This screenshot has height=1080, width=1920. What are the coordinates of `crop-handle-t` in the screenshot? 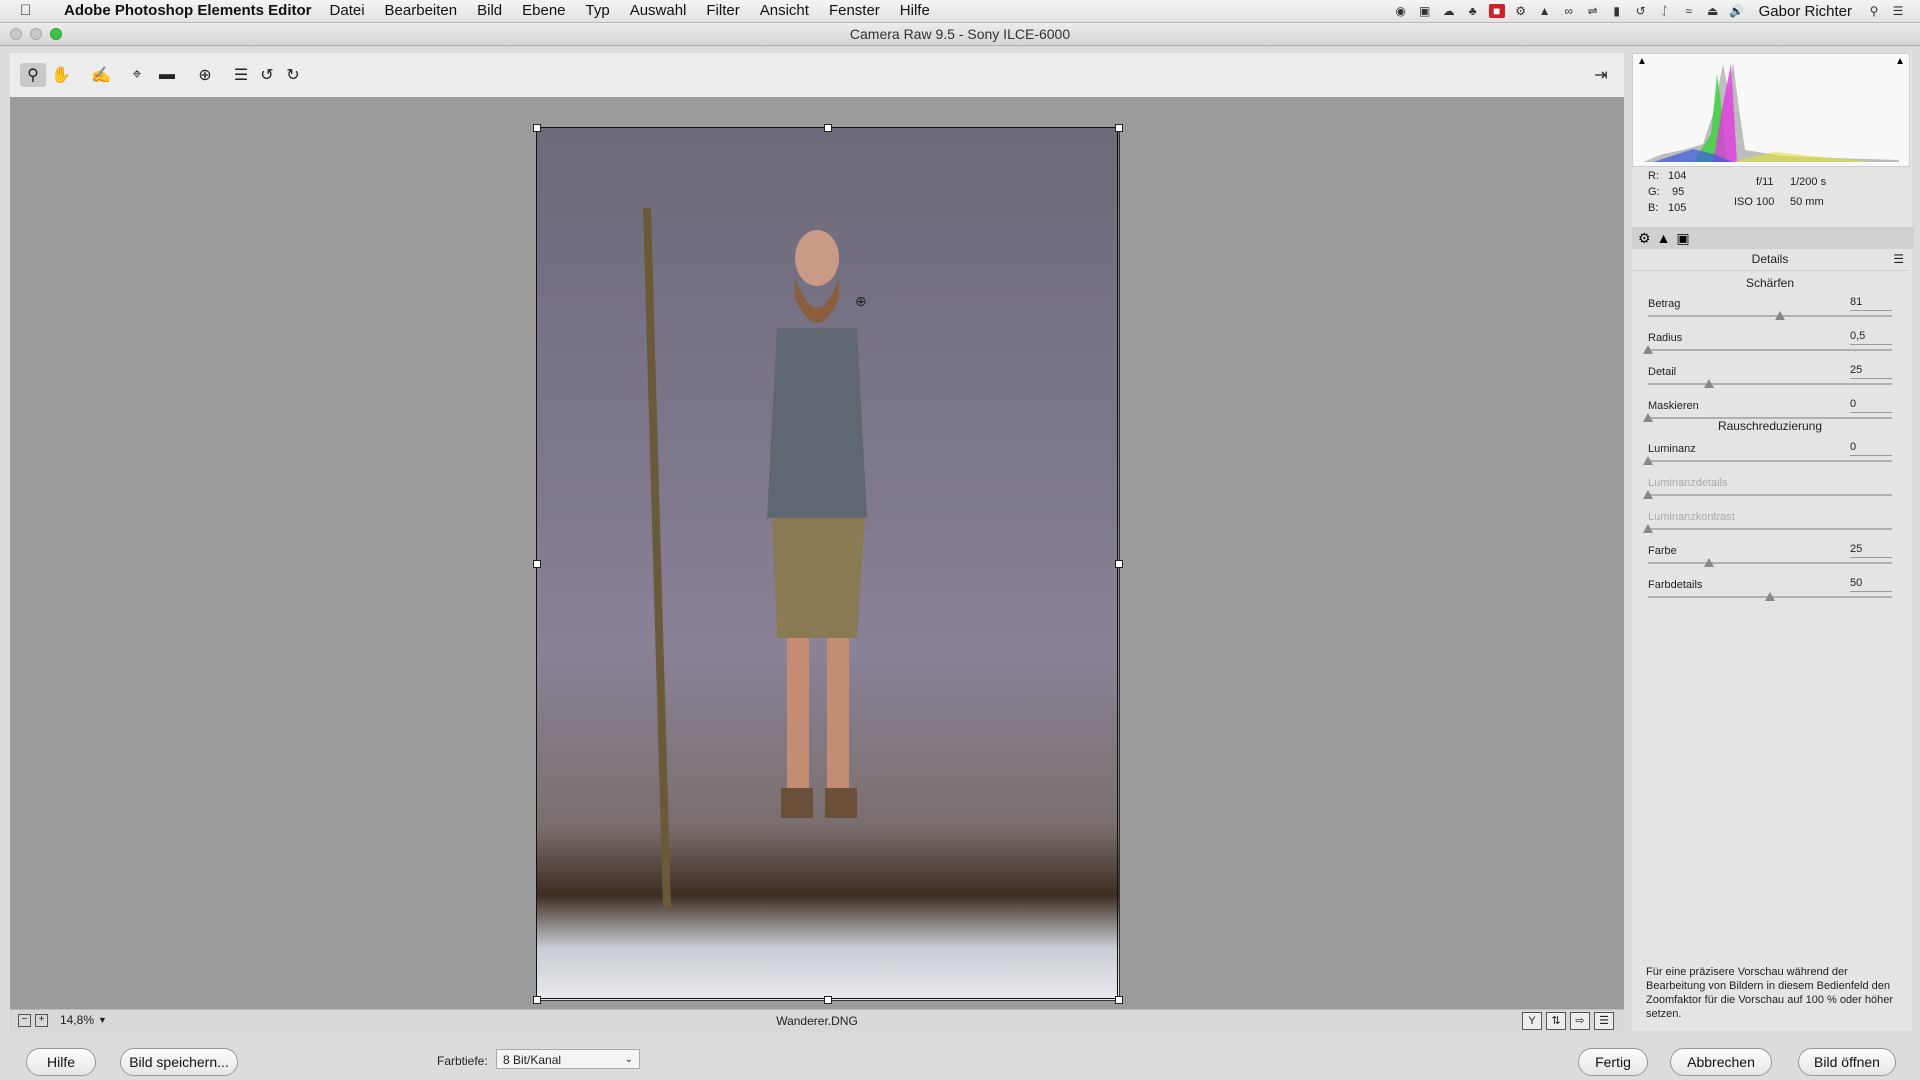 It's located at (828, 128).